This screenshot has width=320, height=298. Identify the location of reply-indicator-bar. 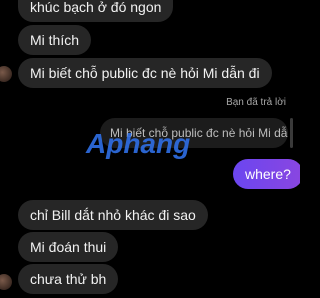
(291, 133).